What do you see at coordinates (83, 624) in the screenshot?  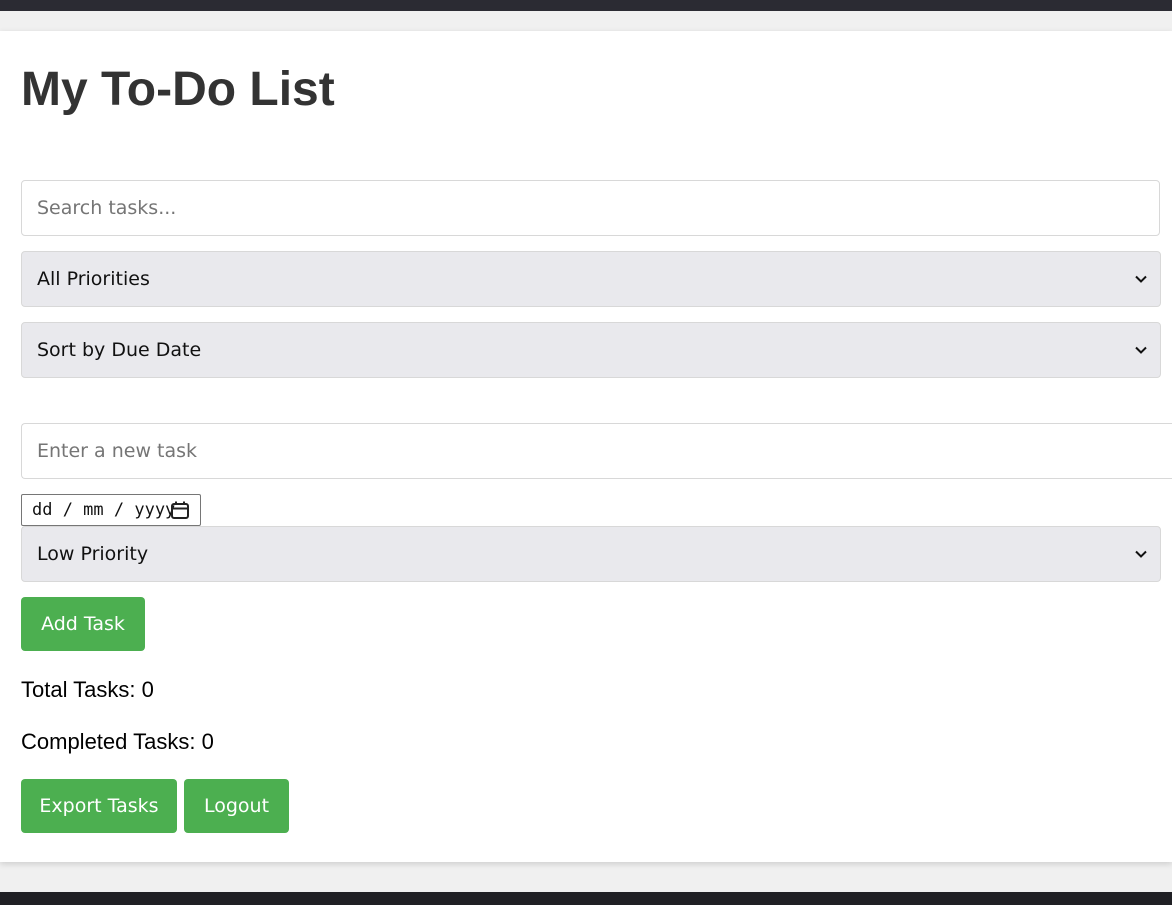 I see `add-task-button: Add Task` at bounding box center [83, 624].